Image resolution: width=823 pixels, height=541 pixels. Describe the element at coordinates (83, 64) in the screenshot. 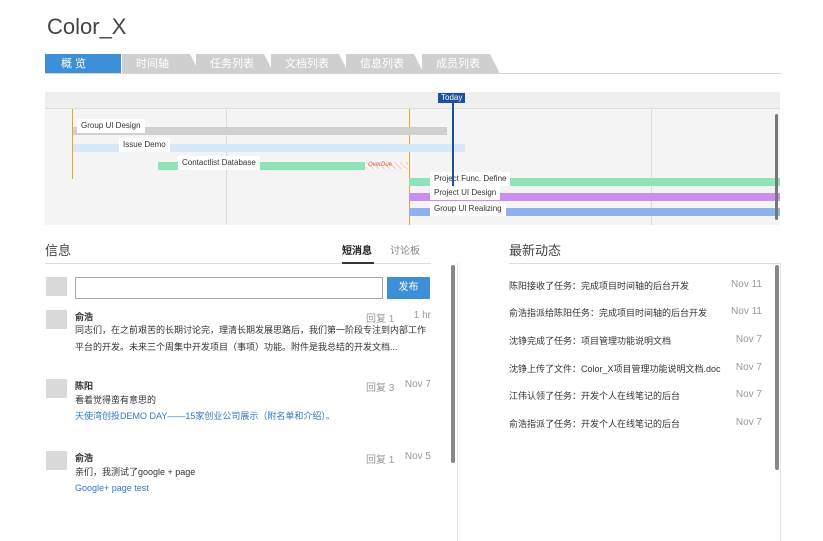

I see `tab-overview: 概 览` at that location.